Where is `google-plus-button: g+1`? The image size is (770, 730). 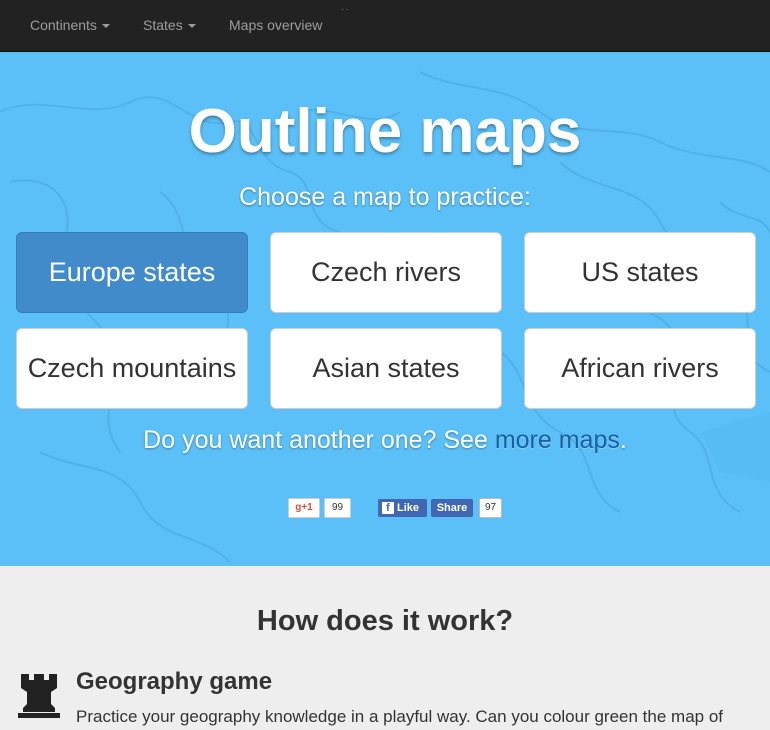 google-plus-button: g+1 is located at coordinates (304, 508).